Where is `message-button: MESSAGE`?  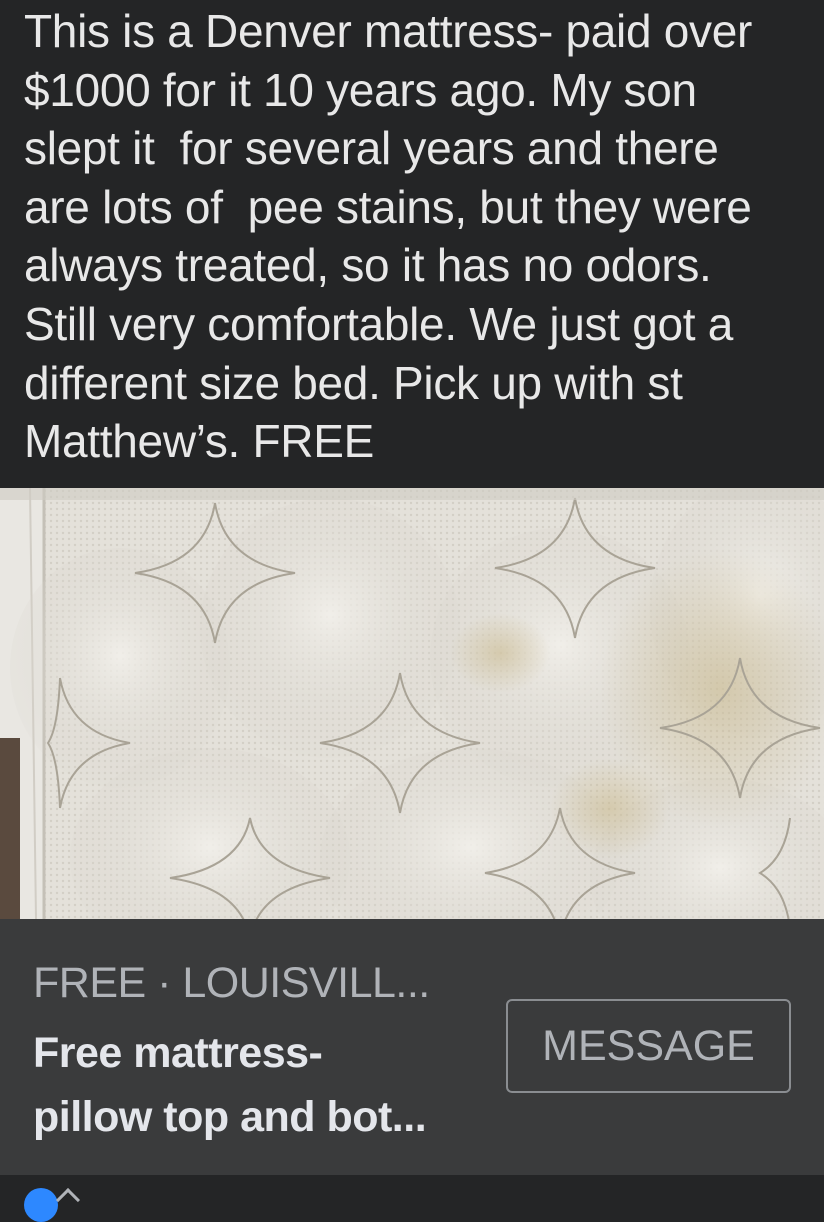
message-button: MESSAGE is located at coordinates (648, 1046).